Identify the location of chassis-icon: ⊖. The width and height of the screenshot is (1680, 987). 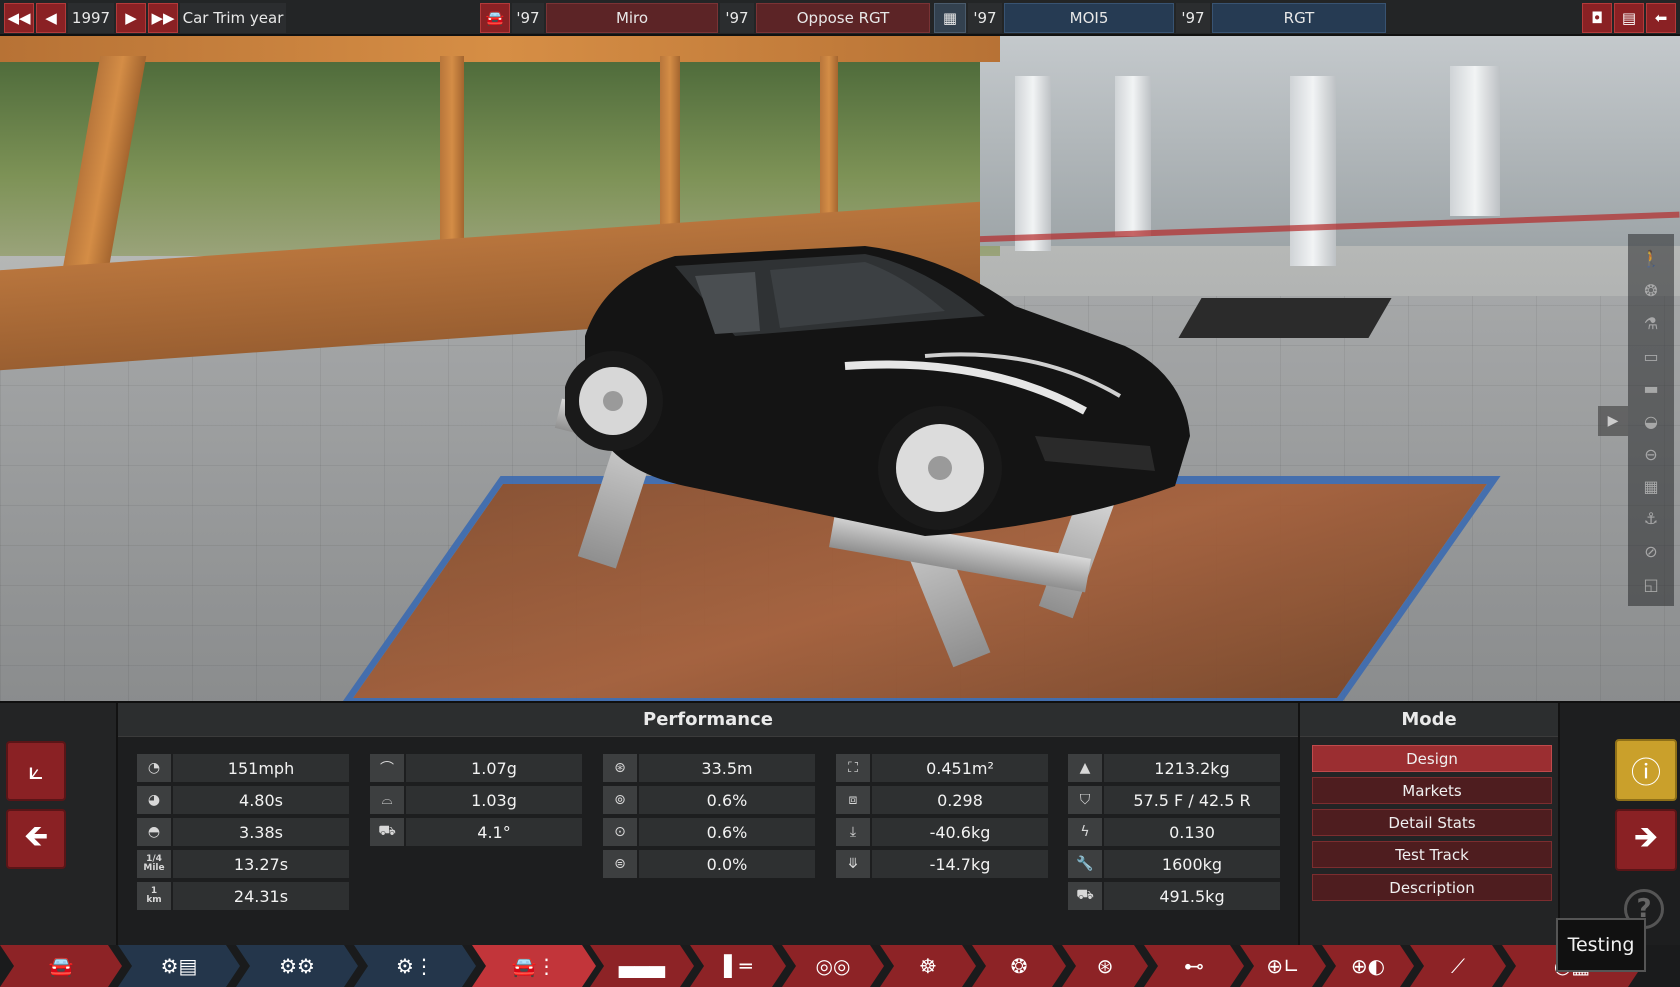
(1651, 454).